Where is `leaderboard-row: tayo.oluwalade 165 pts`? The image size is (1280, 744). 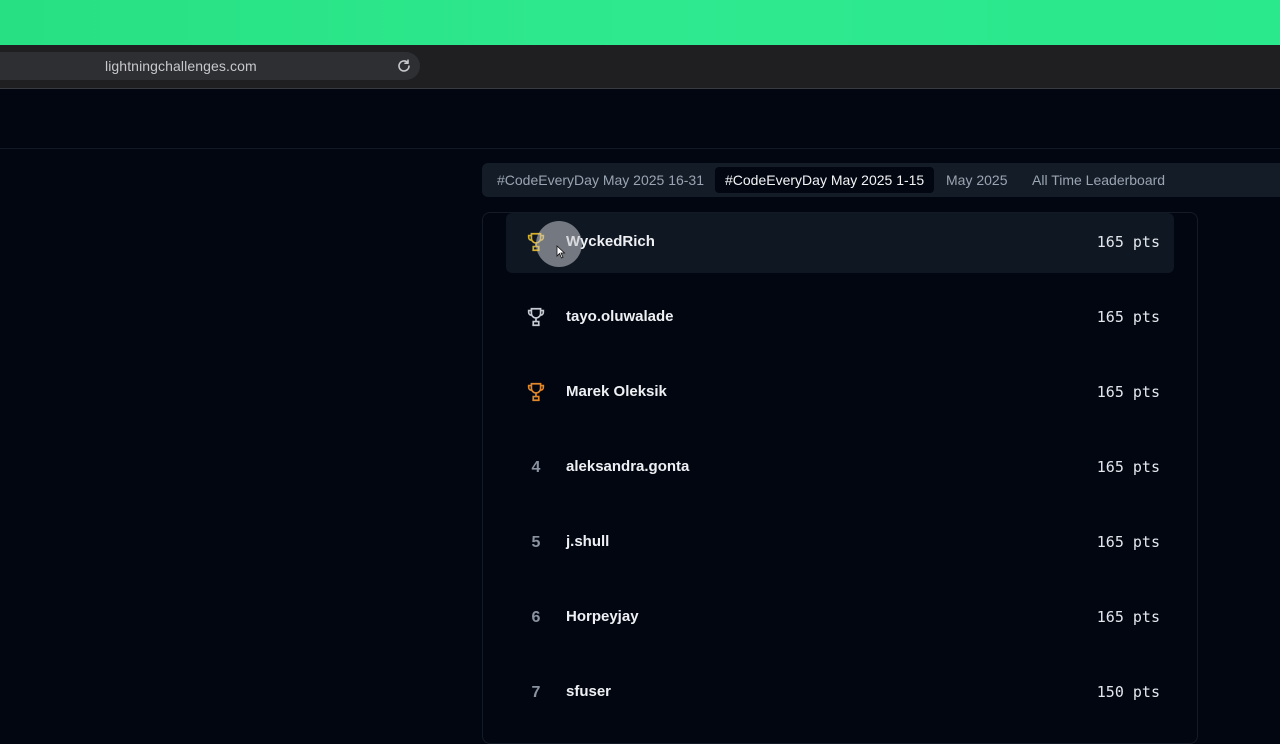 leaderboard-row: tayo.oluwalade 165 pts is located at coordinates (840, 318).